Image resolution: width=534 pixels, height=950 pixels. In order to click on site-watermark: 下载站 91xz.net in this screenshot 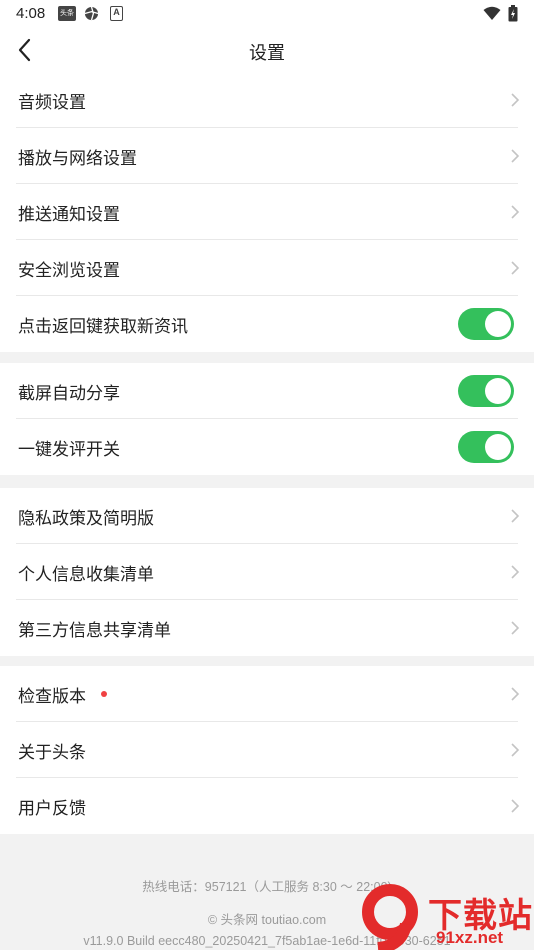, I will do `click(445, 917)`.